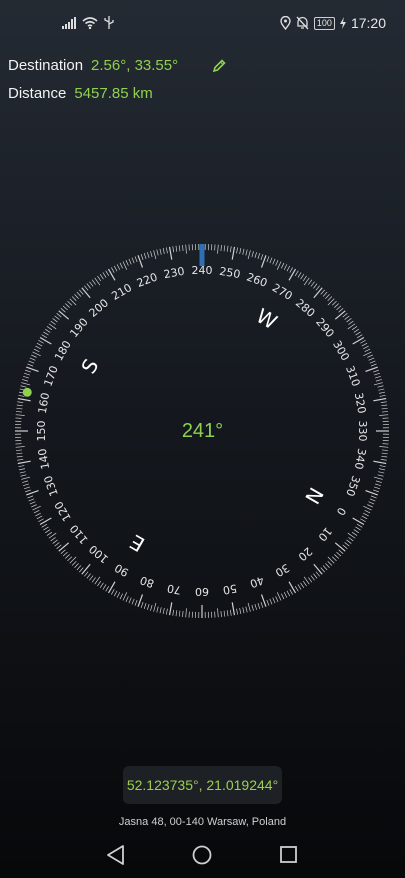  I want to click on degree-label: 280, so click(305, 307).